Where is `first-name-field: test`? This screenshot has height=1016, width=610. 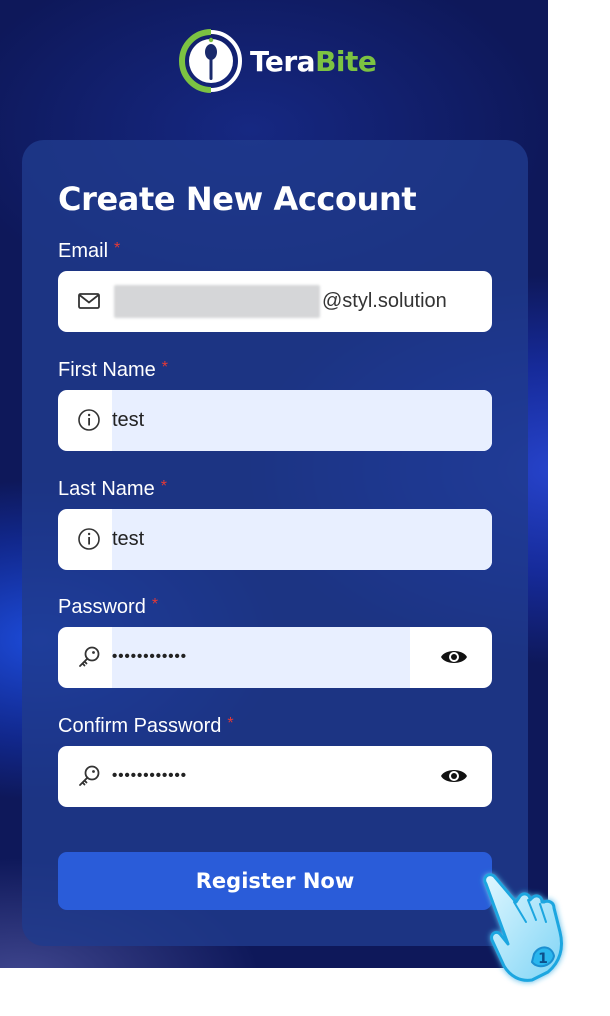
first-name-field: test is located at coordinates (275, 420).